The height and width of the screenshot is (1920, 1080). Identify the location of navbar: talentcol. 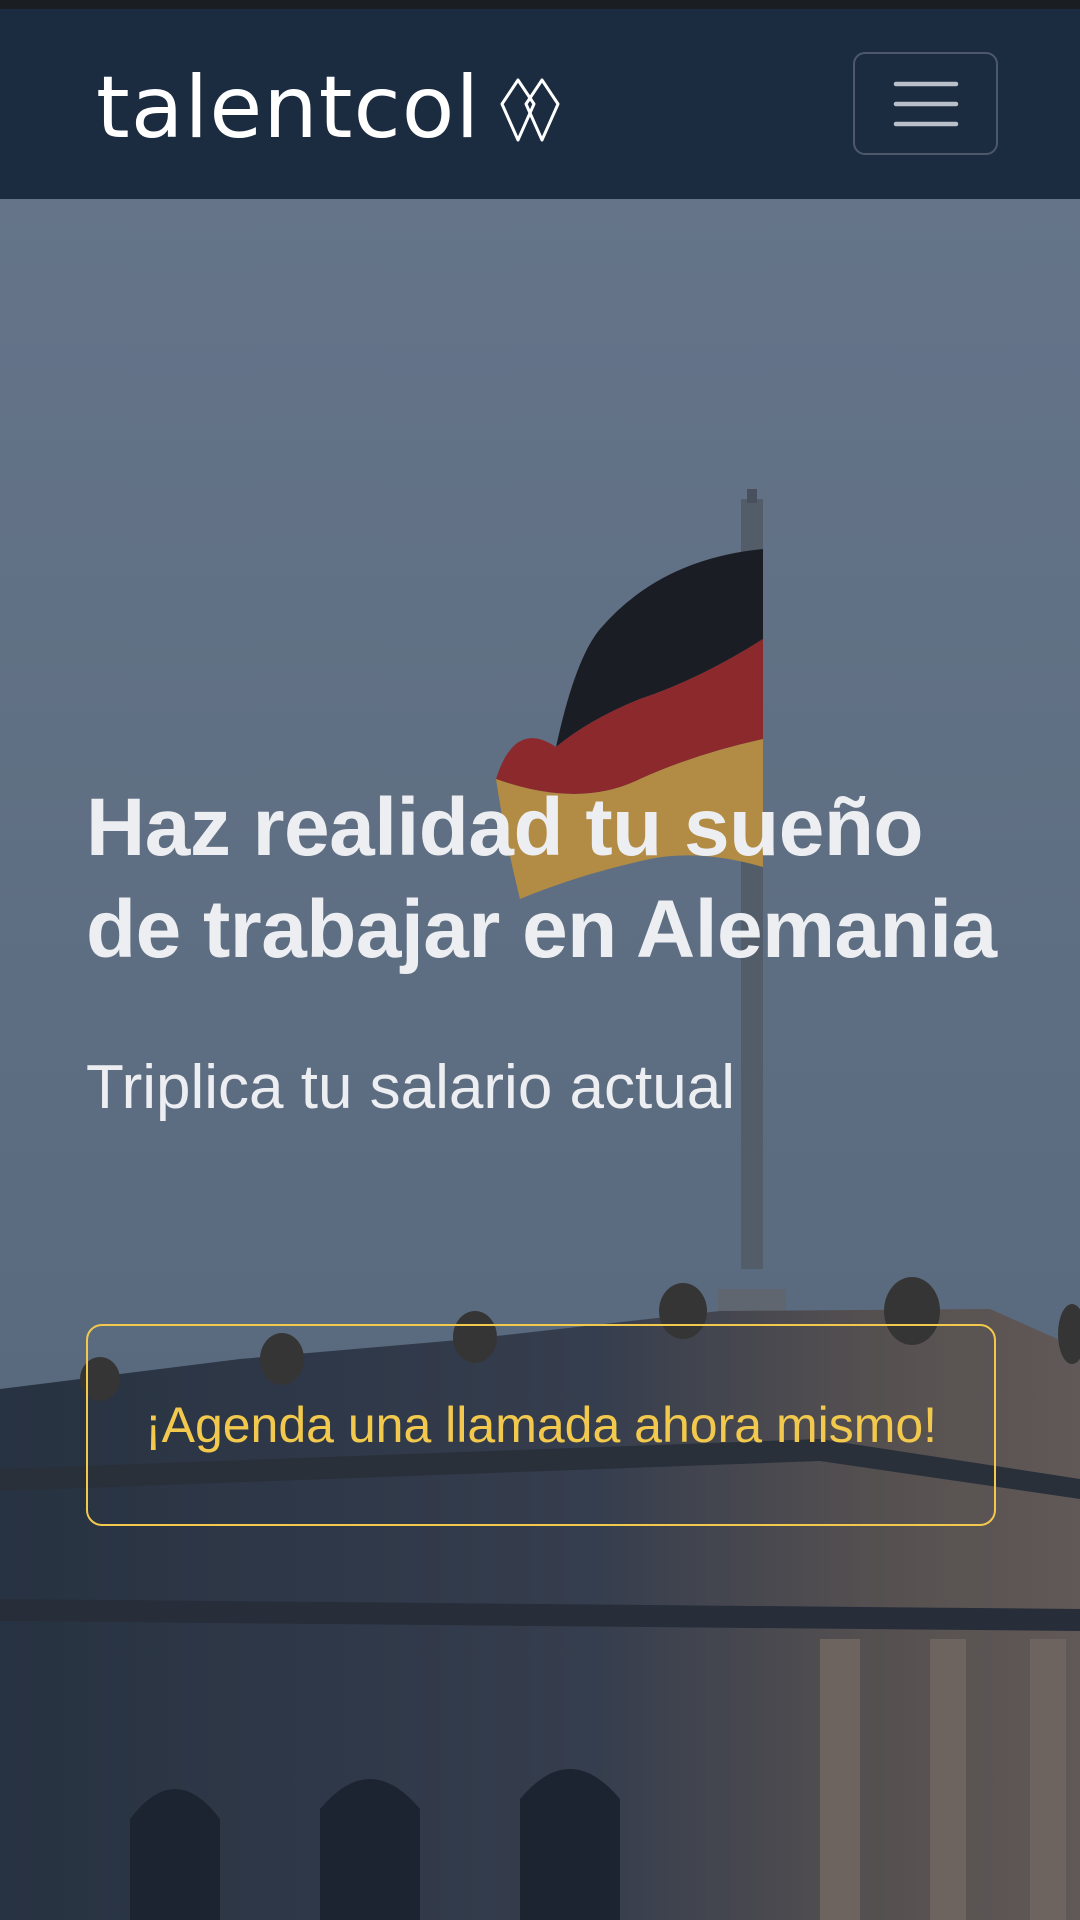
(540, 104).